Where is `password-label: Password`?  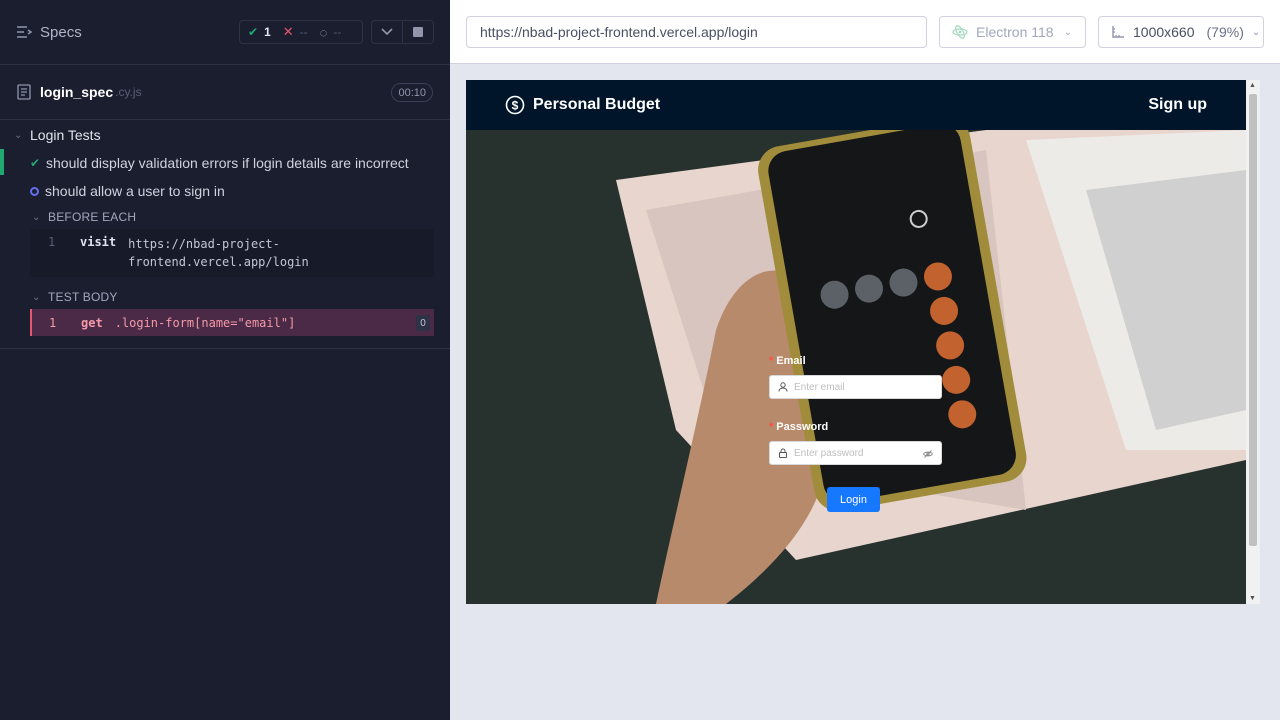 password-label: Password is located at coordinates (802, 427).